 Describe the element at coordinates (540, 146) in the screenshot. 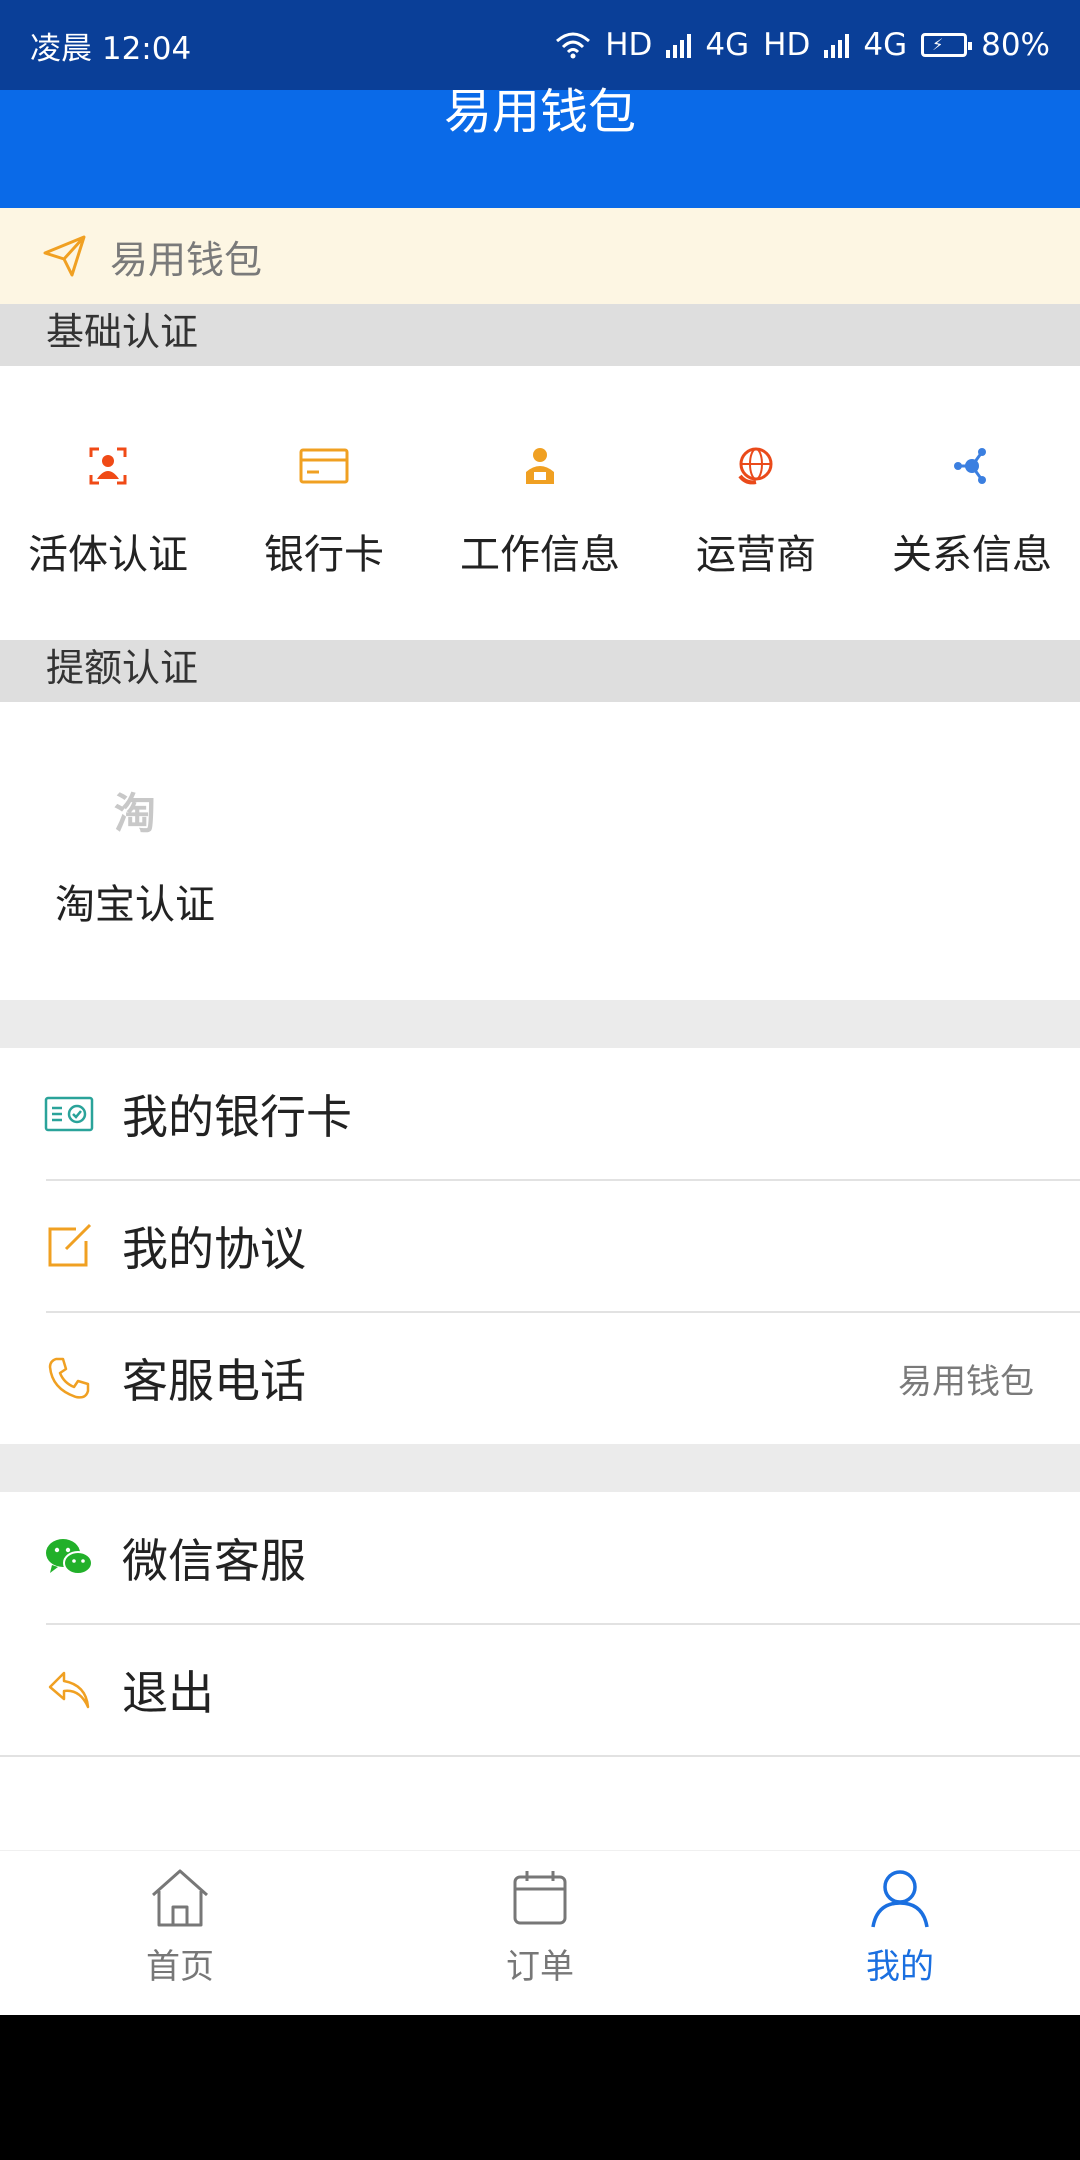

I see `app-header: 易用钱包` at that location.